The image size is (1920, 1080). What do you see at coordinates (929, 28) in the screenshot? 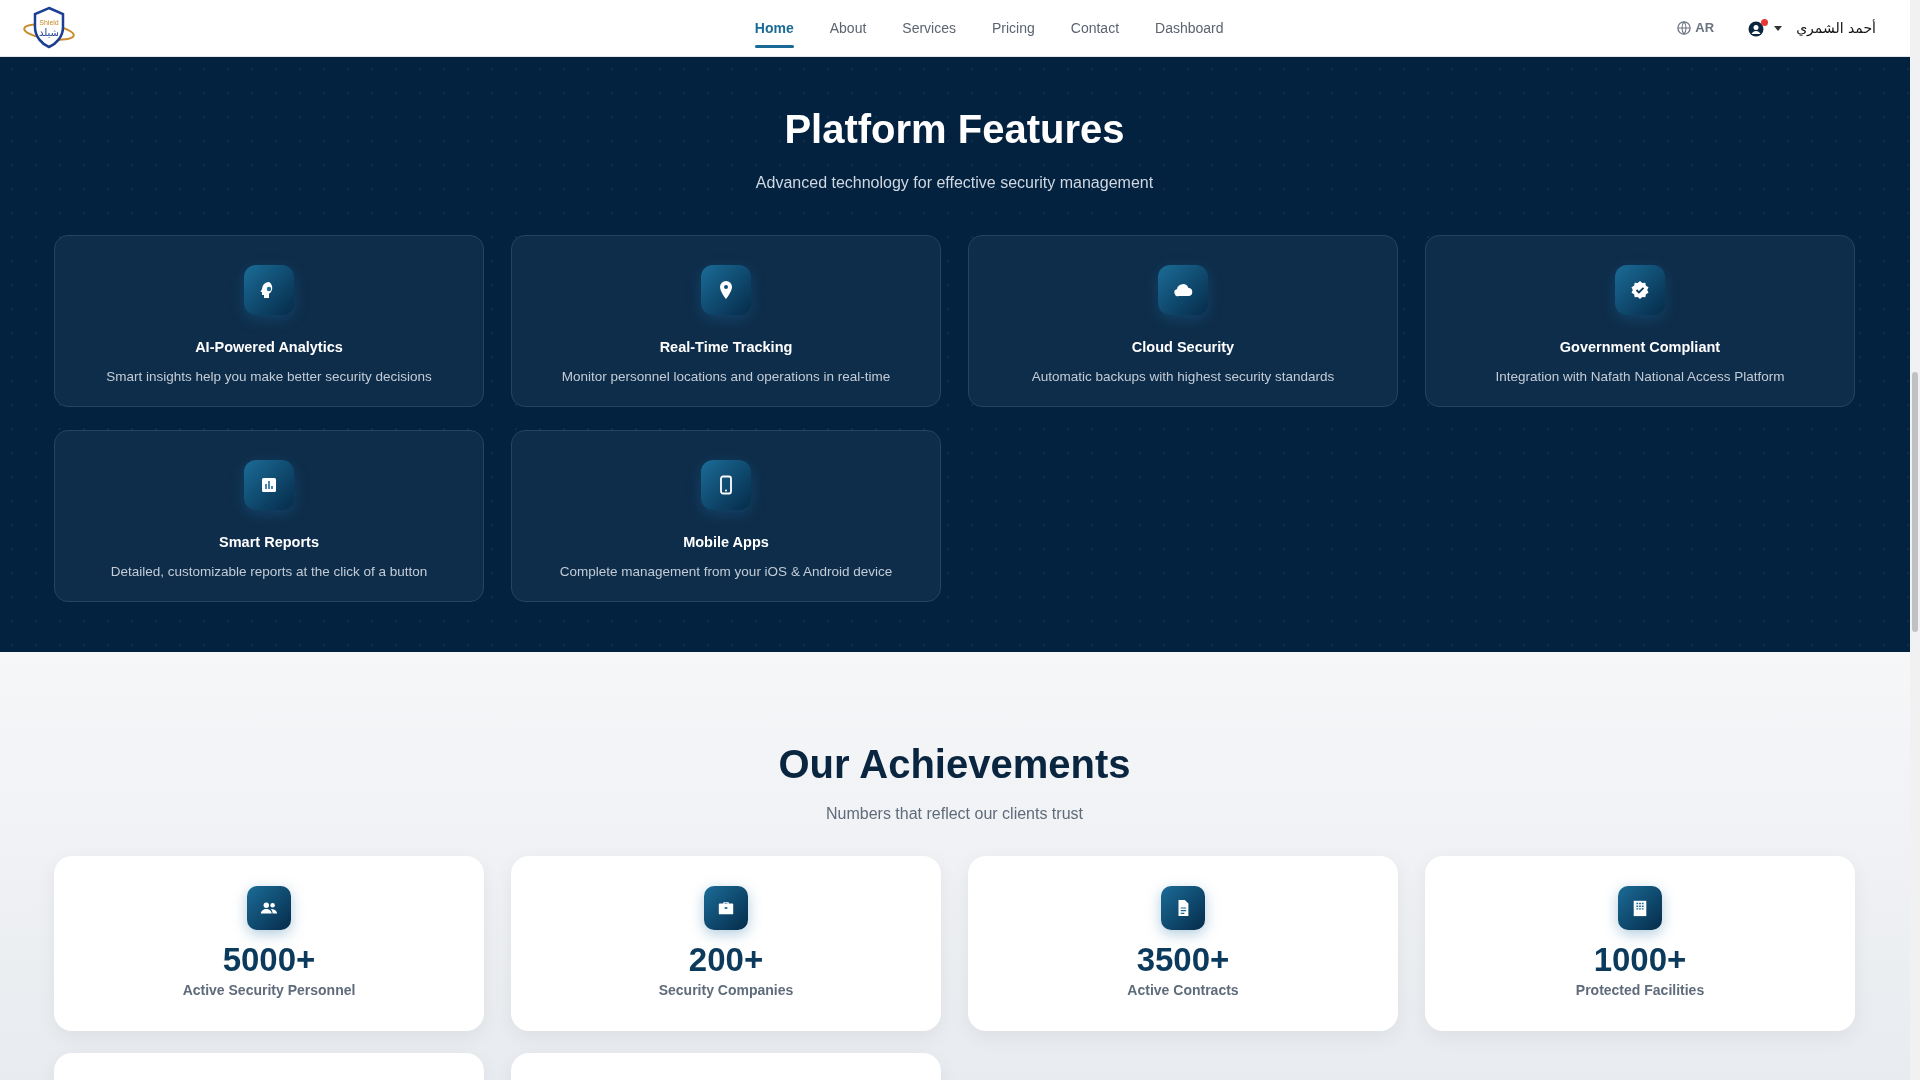
I see `nav-link: Services` at bounding box center [929, 28].